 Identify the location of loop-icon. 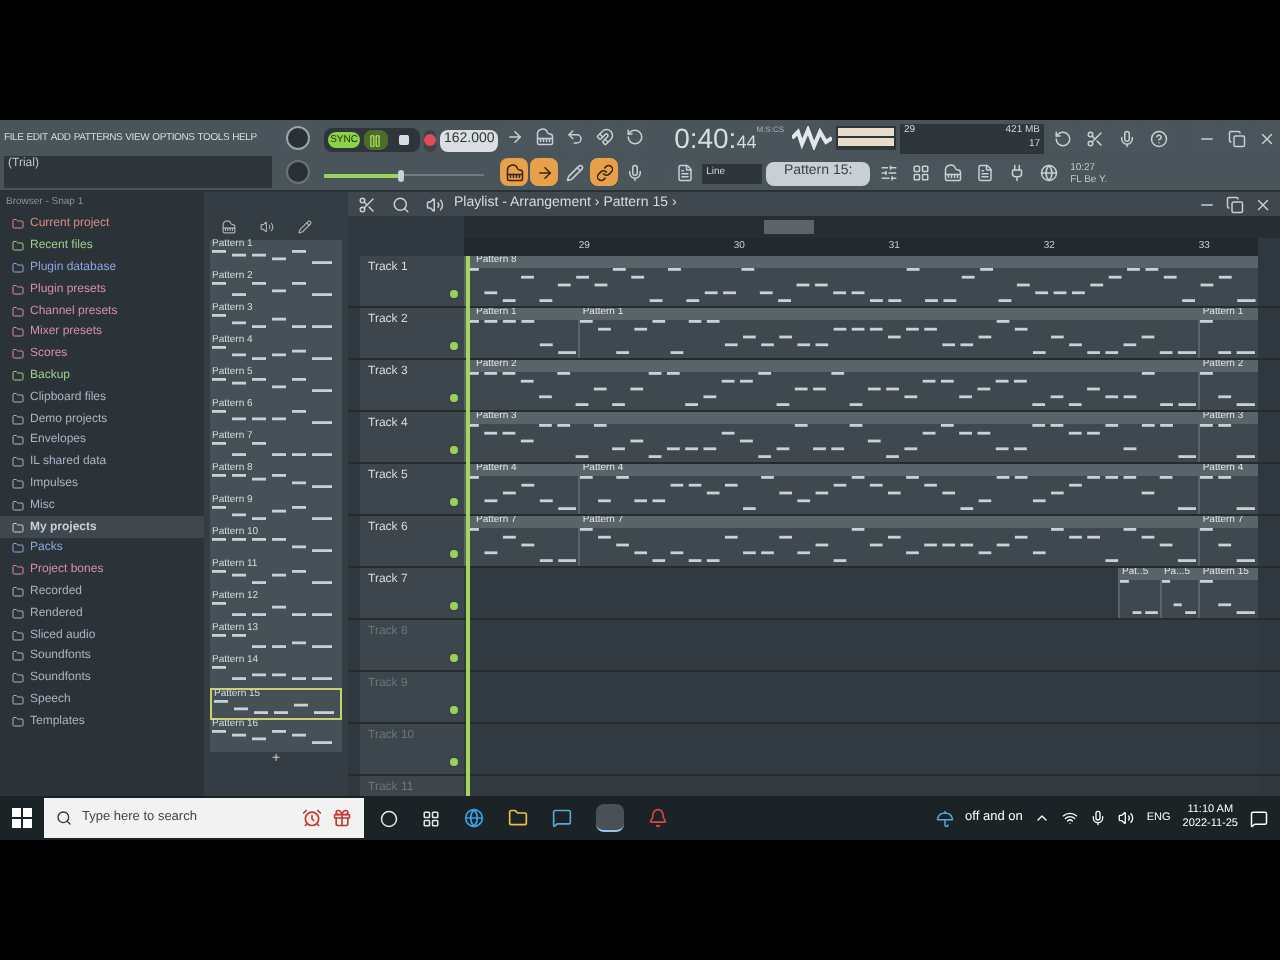
(634, 137).